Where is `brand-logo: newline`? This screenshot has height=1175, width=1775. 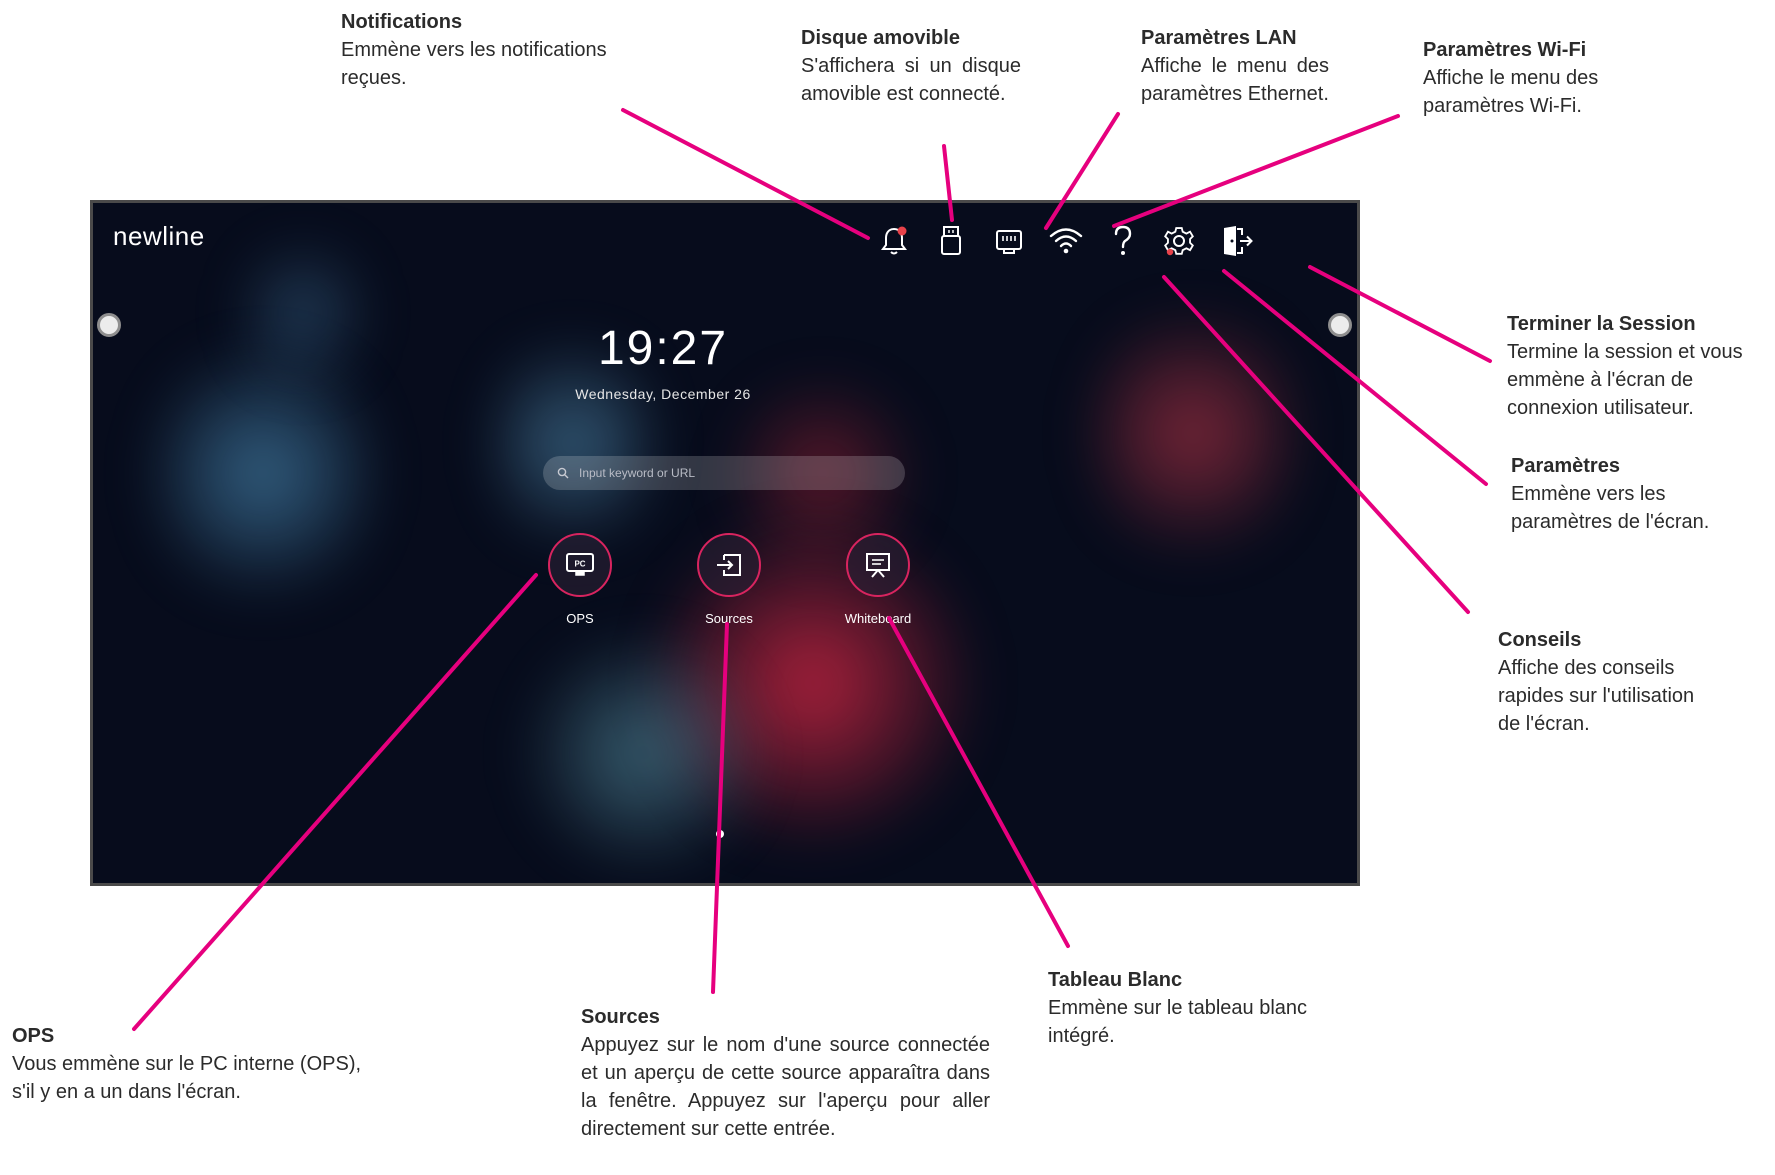 brand-logo: newline is located at coordinates (159, 236).